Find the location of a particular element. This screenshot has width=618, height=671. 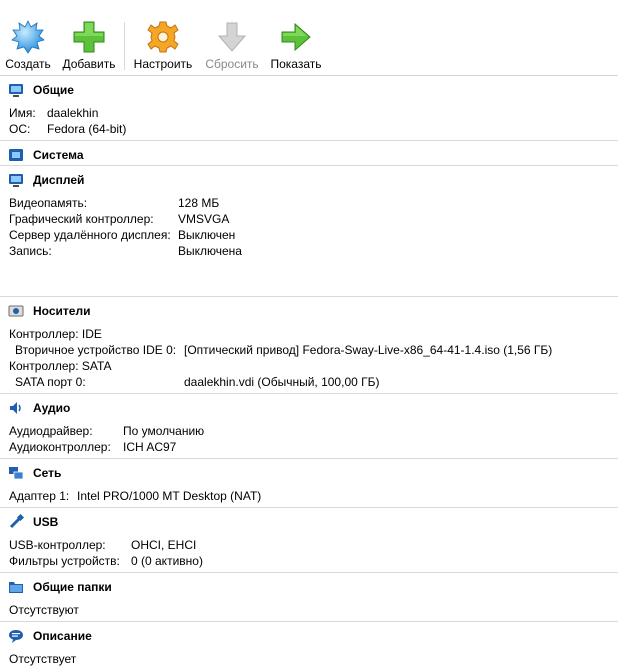

usb-filters-value: 0 (0 активно) is located at coordinates (167, 561).